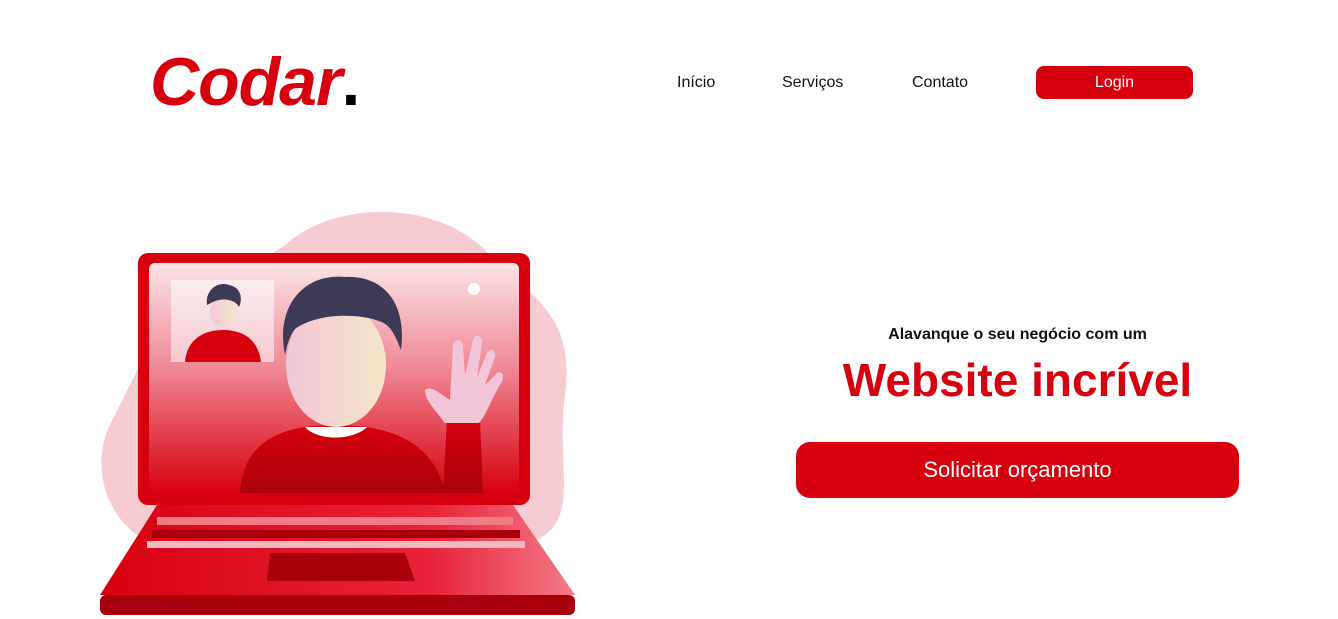 The width and height of the screenshot is (1338, 619). What do you see at coordinates (696, 83) in the screenshot?
I see `nav-link-inicio: Início` at bounding box center [696, 83].